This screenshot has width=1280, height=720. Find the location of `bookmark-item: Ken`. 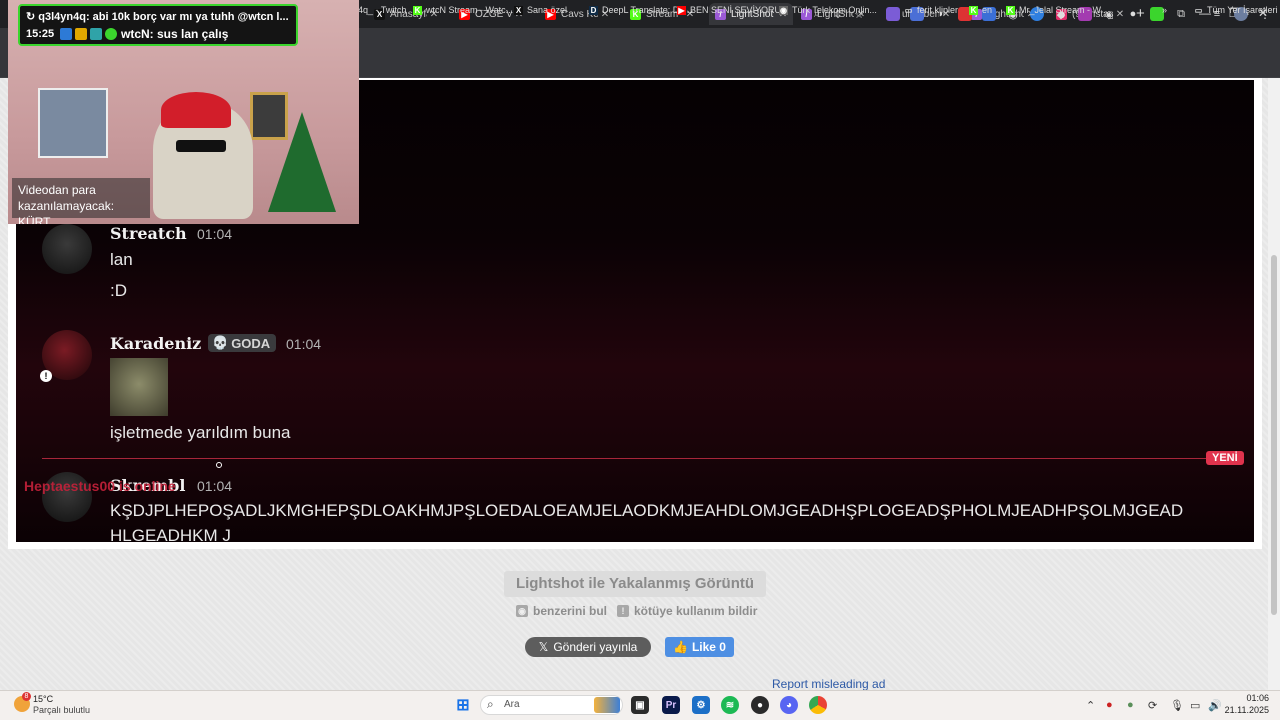

bookmark-item: Ken is located at coordinates (980, 10).